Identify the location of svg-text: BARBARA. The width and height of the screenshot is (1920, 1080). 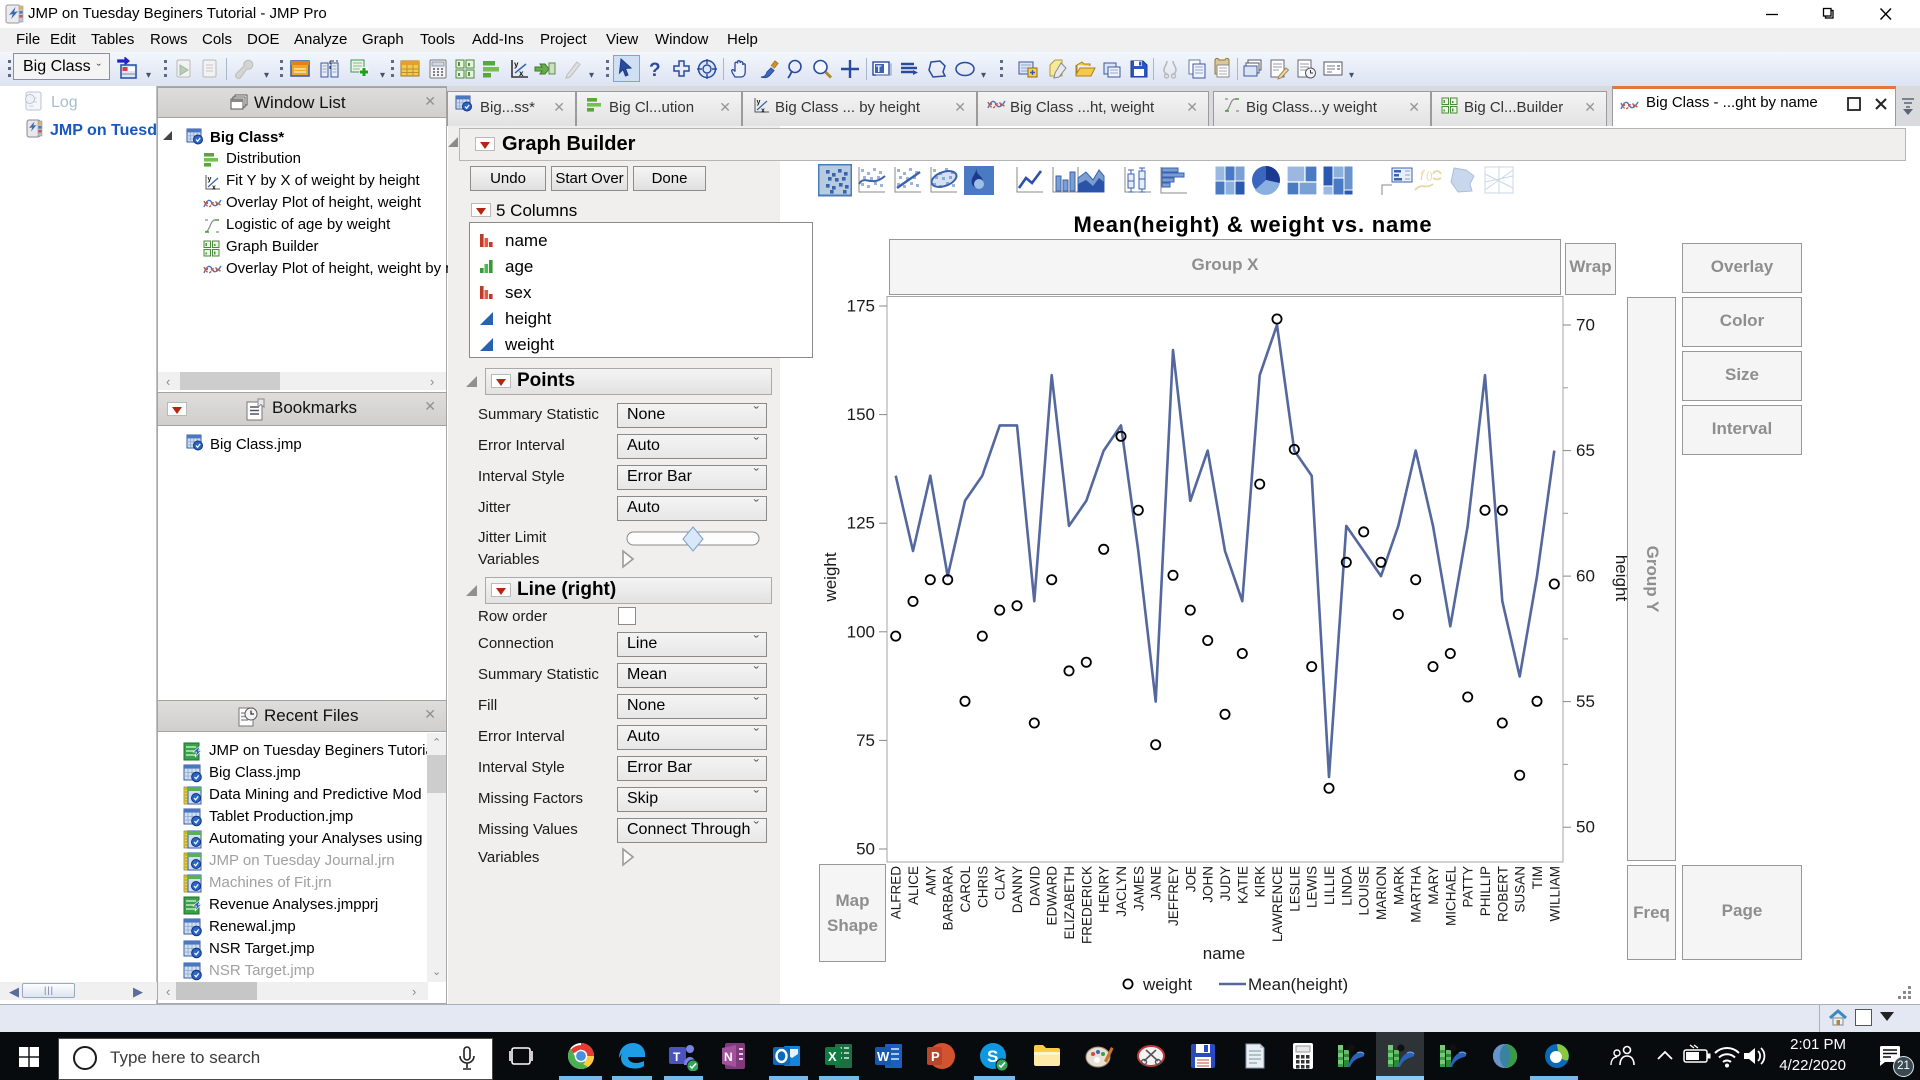
(948, 898).